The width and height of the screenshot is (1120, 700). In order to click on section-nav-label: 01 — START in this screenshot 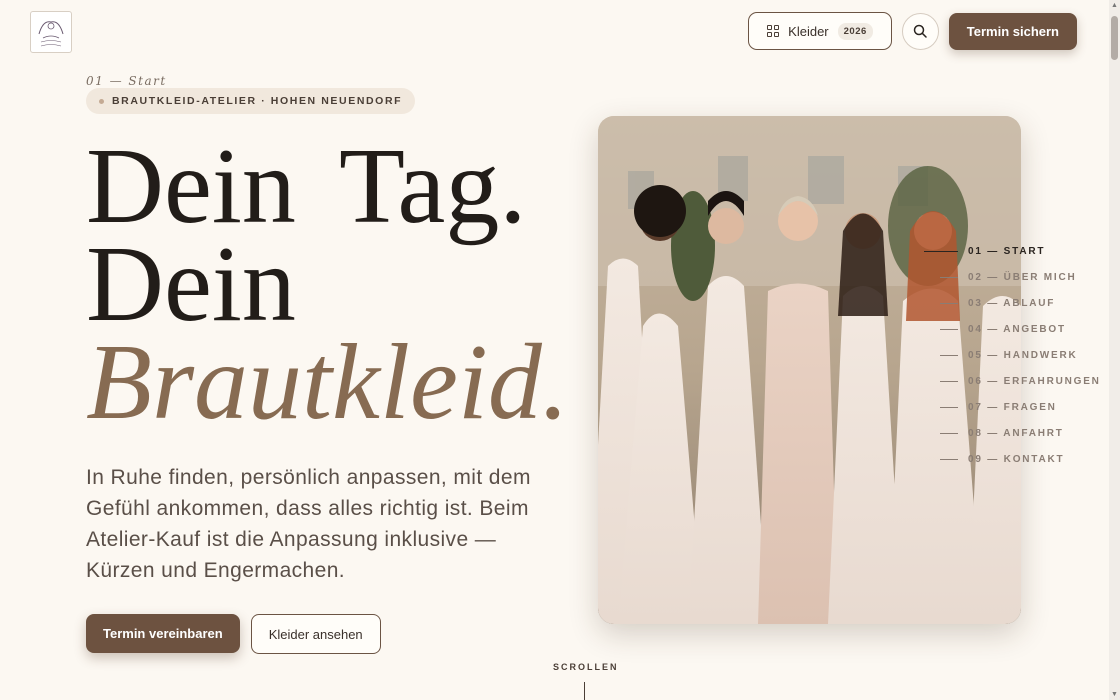, I will do `click(1007, 251)`.